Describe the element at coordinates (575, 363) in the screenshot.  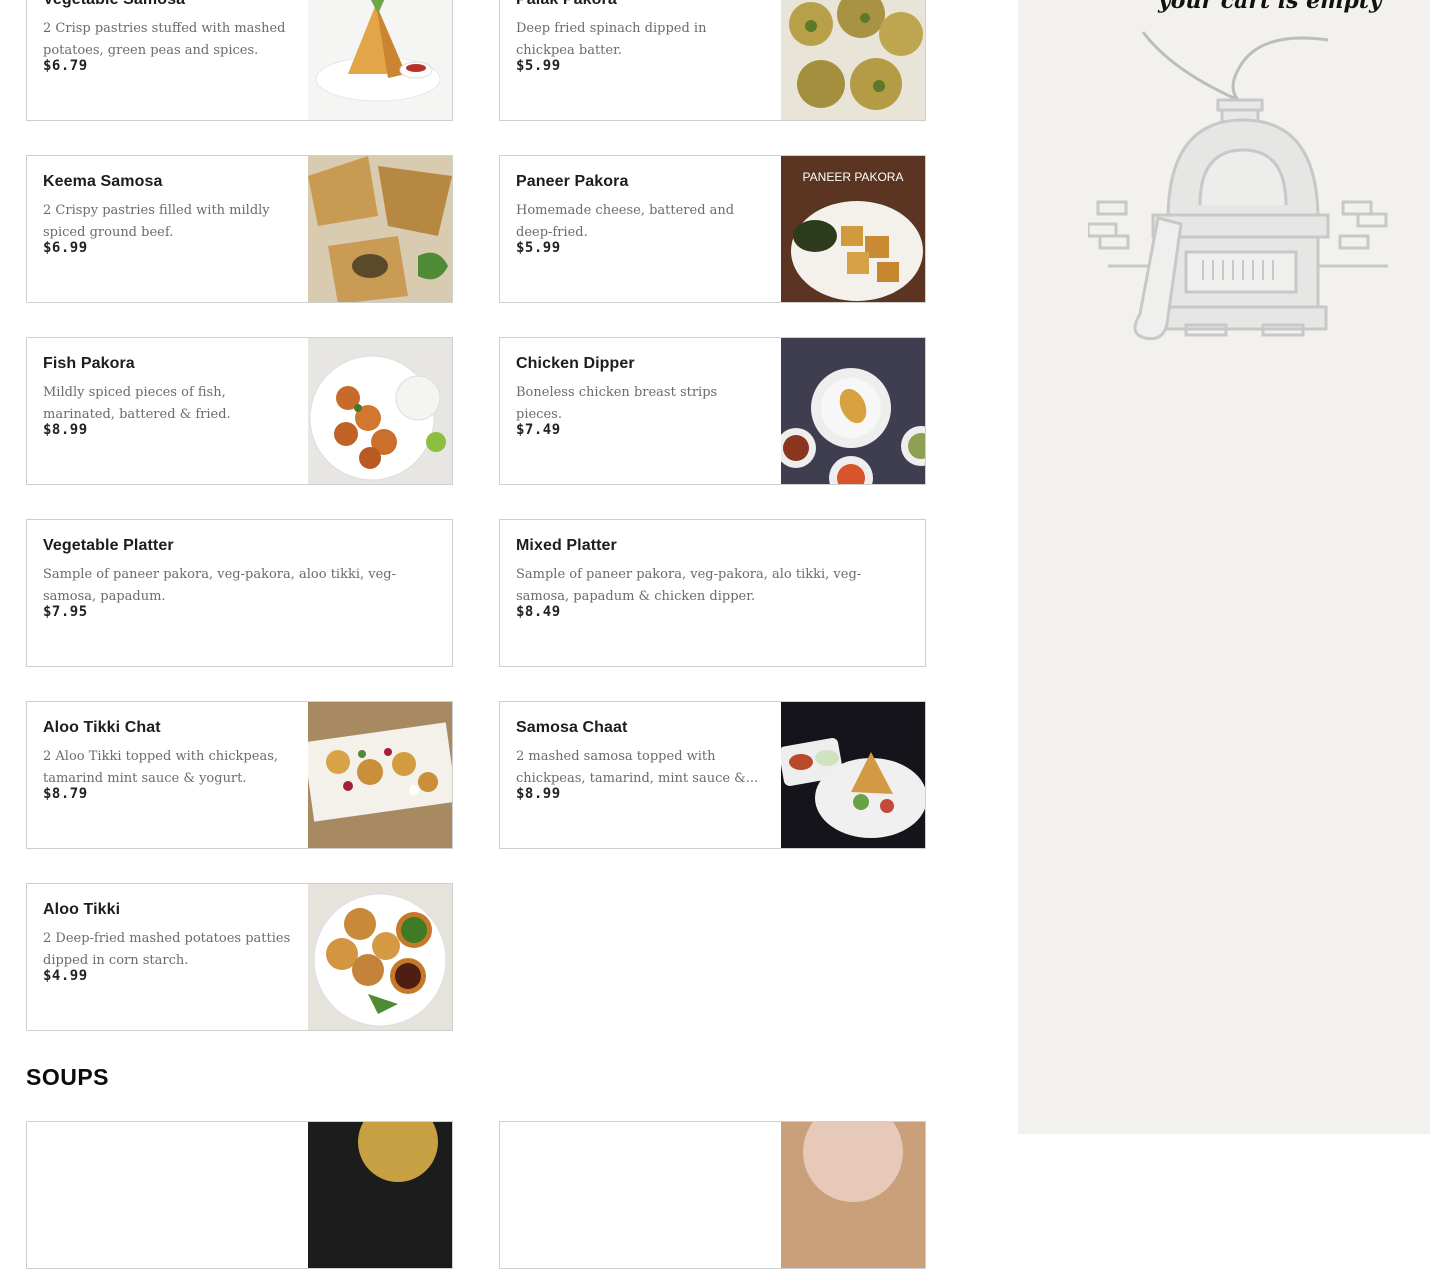
I see `menu-item-name: Chicken Dipper` at that location.